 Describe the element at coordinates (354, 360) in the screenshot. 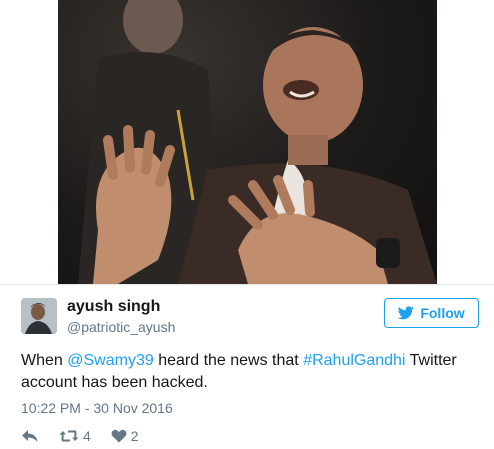

I see `hashtag-link: #RahulGandhi` at that location.